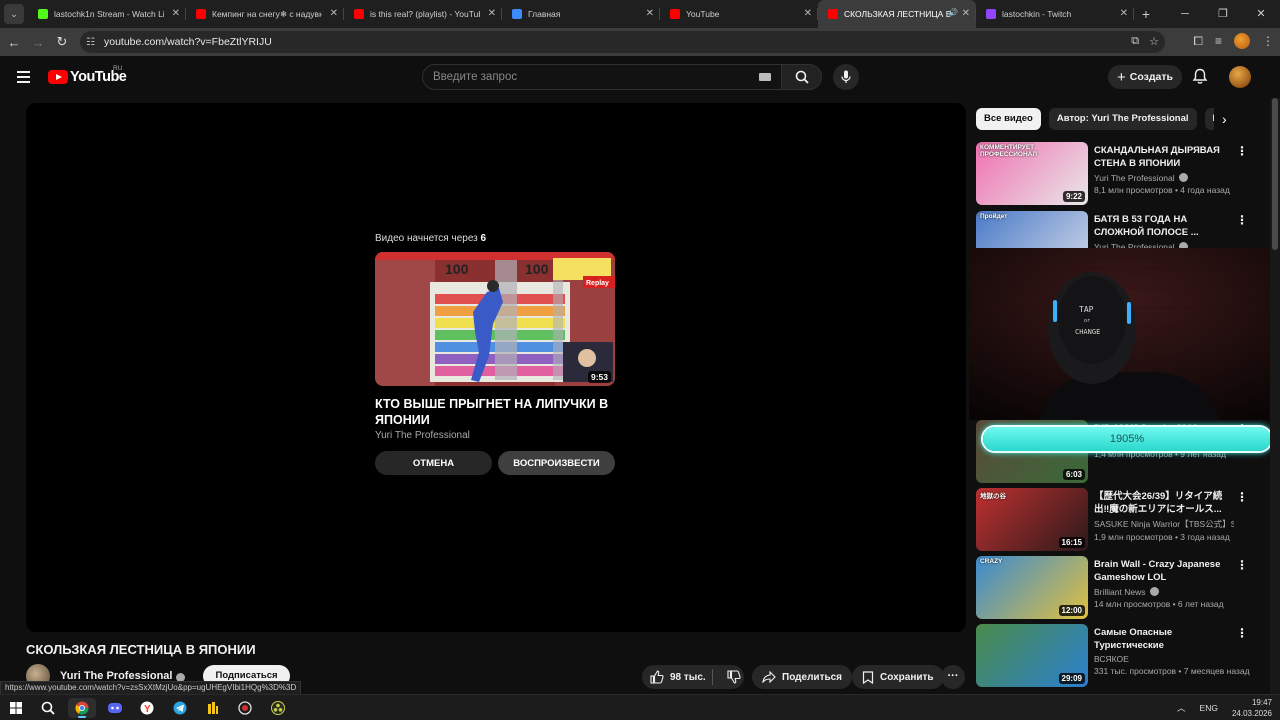  I want to click on create-button: + Создать, so click(1145, 77).